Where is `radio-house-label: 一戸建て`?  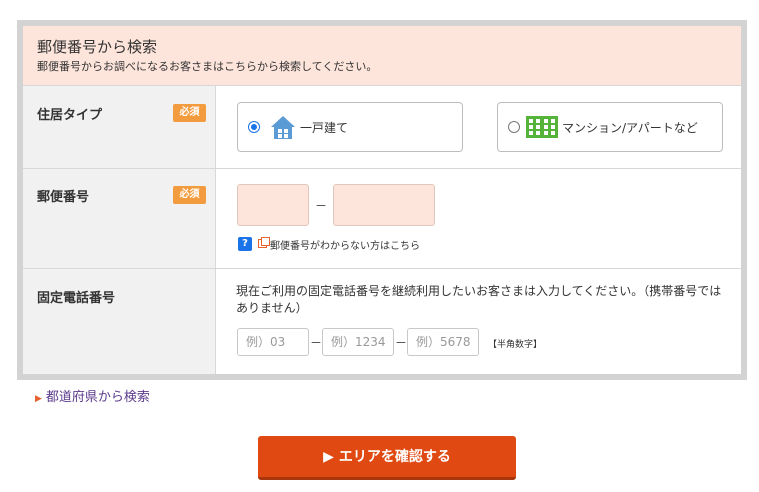 radio-house-label: 一戸建て is located at coordinates (324, 127).